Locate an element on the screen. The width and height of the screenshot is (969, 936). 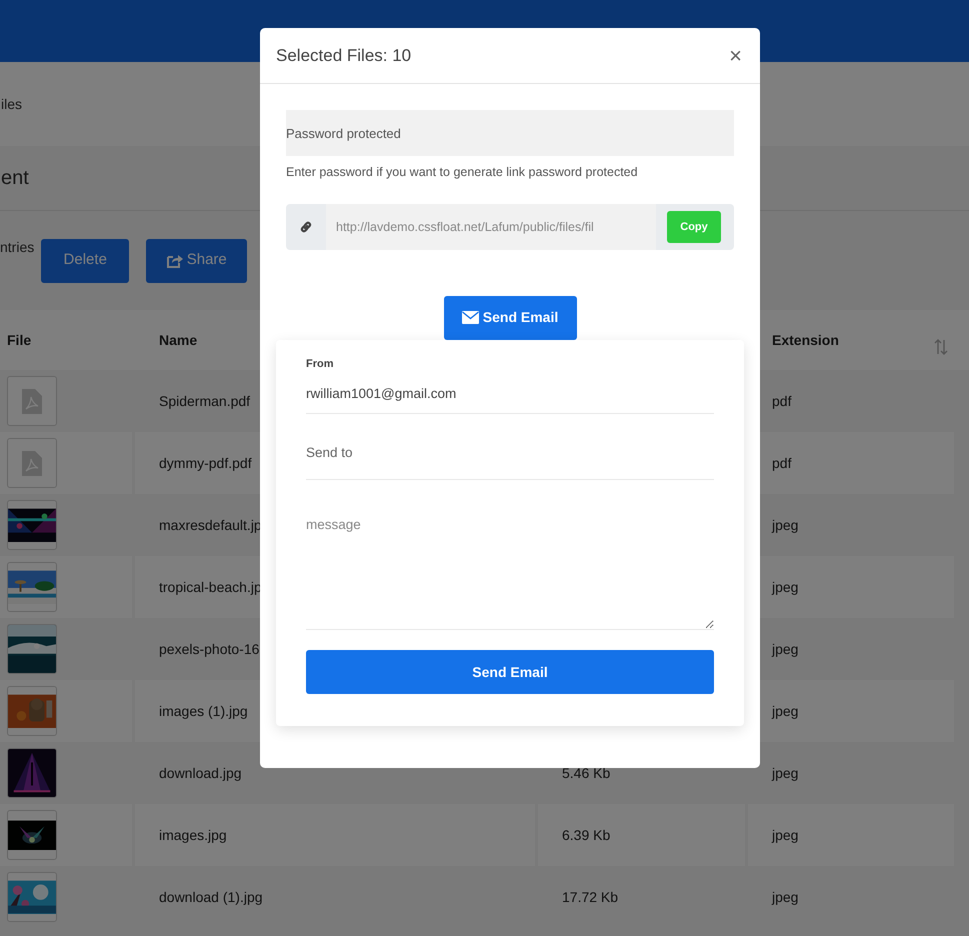
file-name: images.jpg is located at coordinates (193, 835).